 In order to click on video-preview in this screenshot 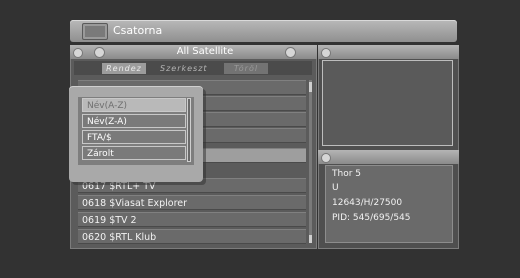, I will do `click(387, 103)`.